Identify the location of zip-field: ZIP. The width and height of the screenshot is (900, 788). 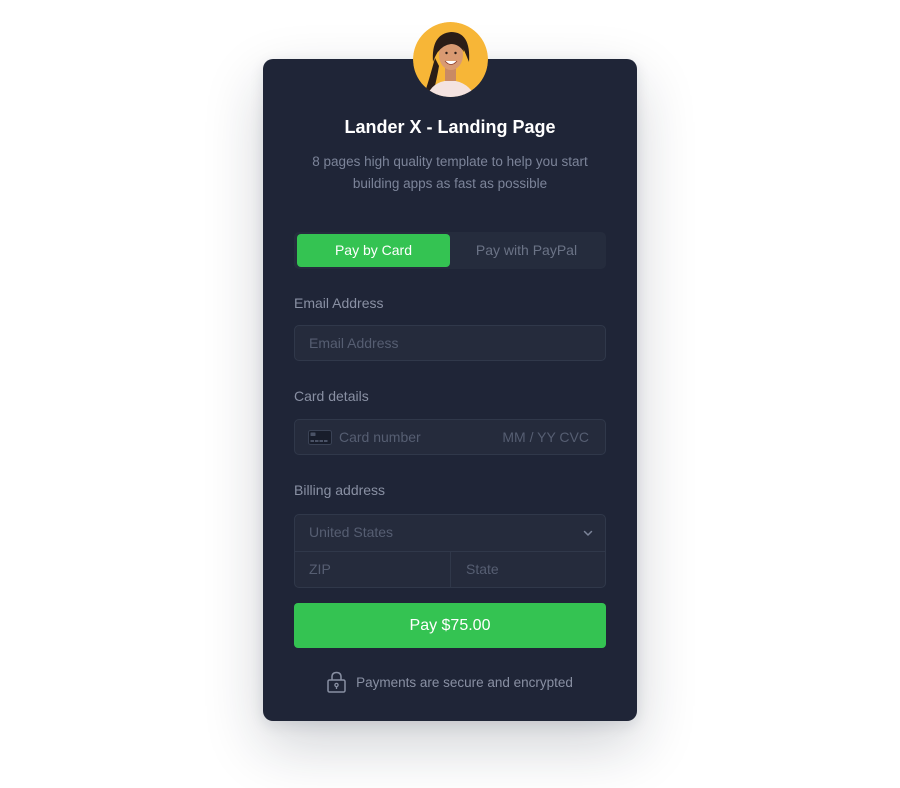
(373, 569).